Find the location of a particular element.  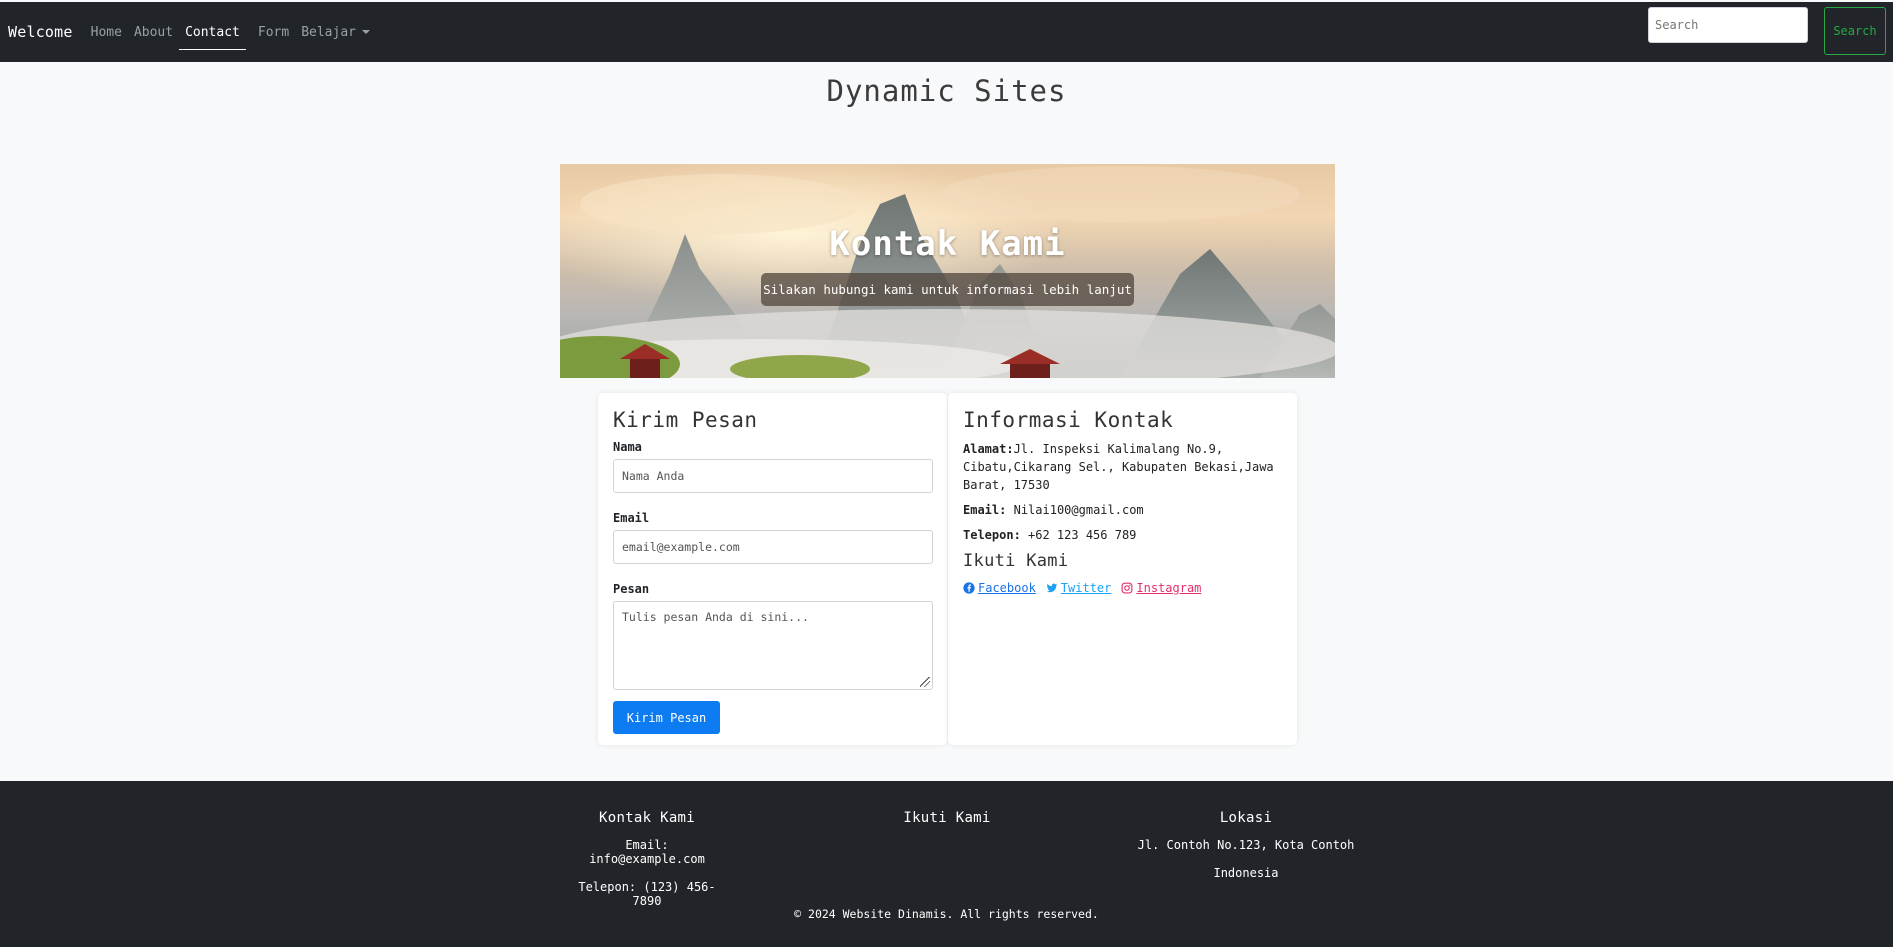

follow-title: Ikuti Kami is located at coordinates (1016, 561).